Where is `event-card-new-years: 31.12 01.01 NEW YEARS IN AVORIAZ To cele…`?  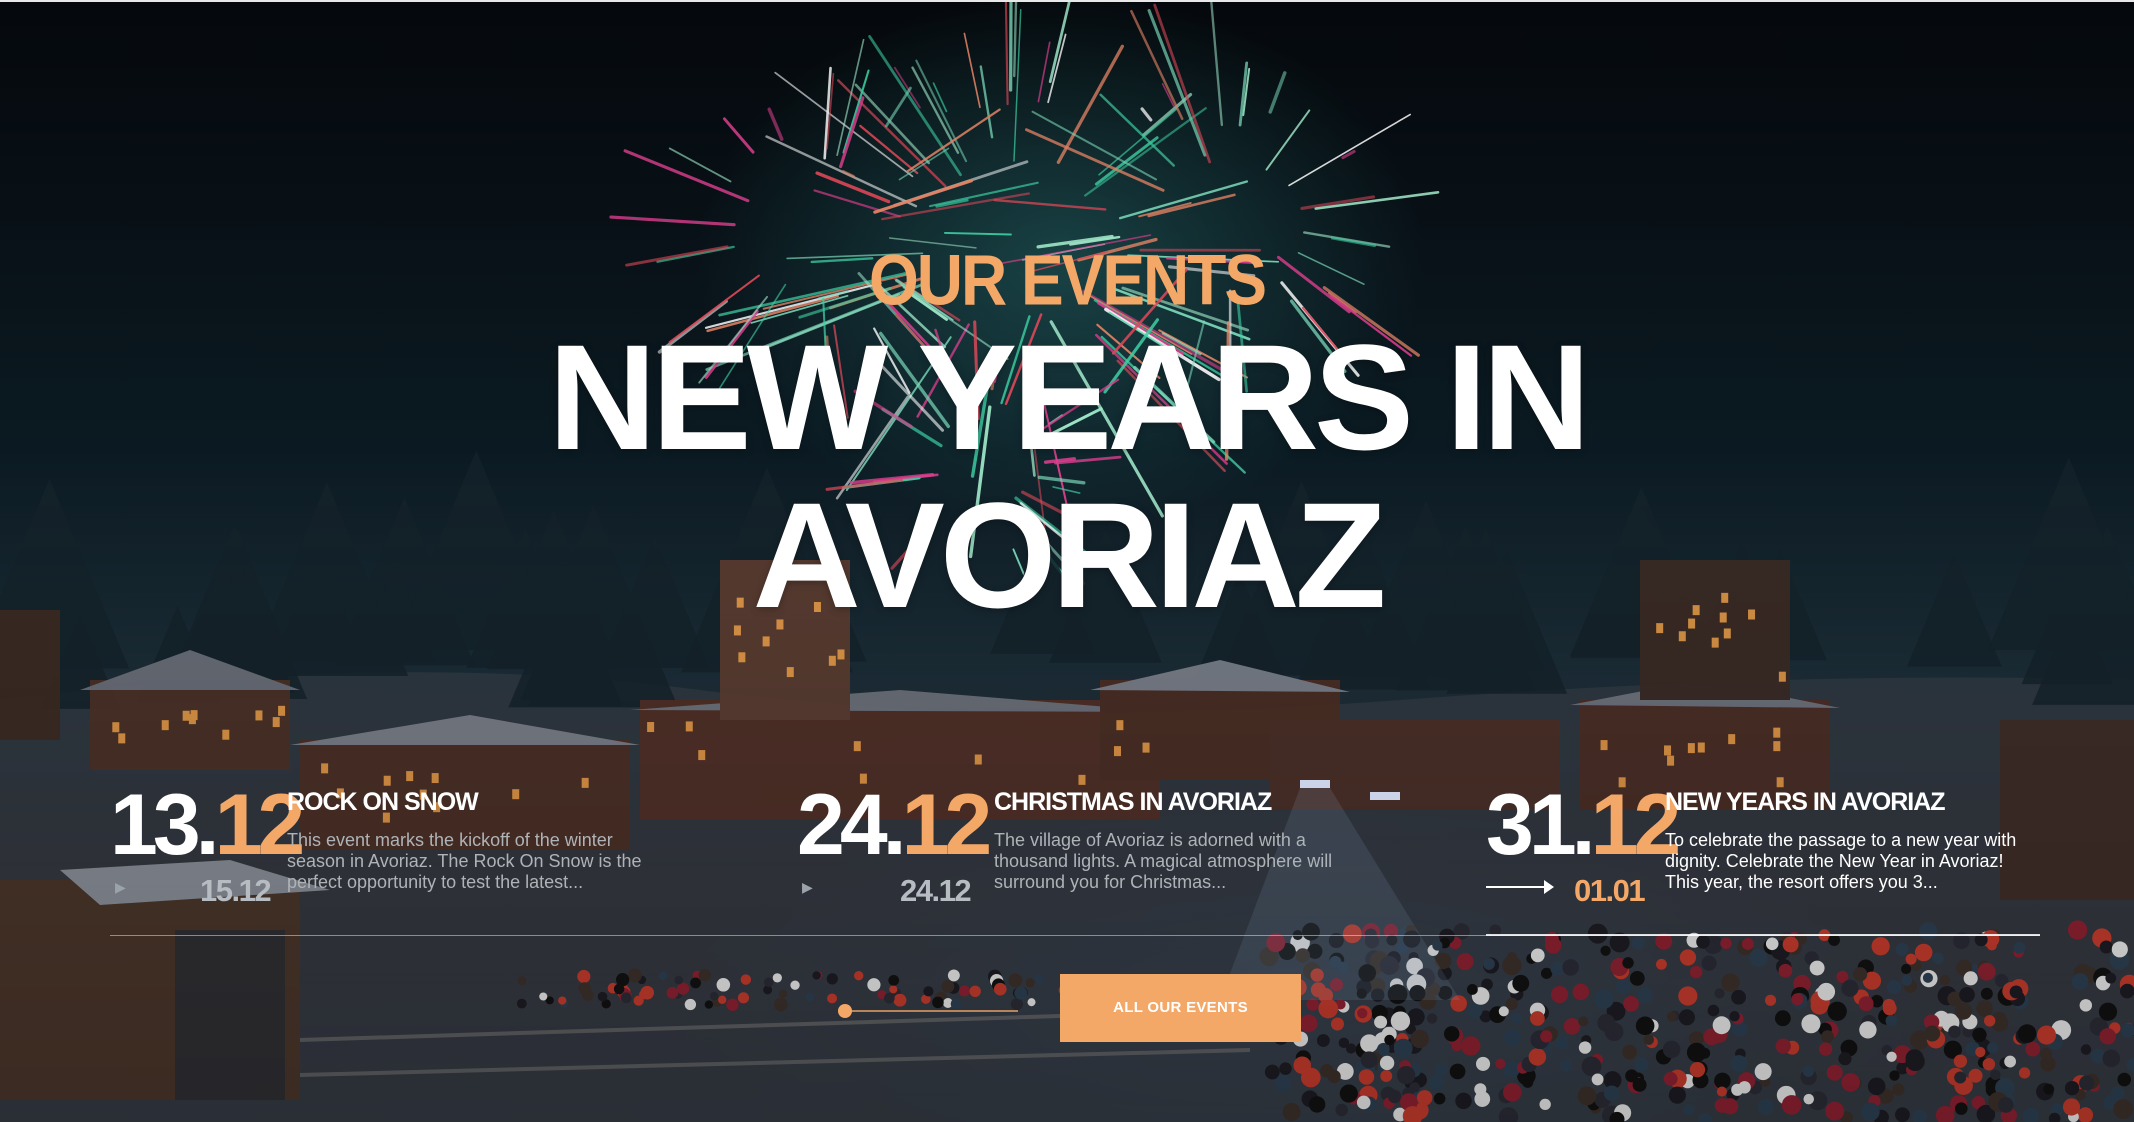 event-card-new-years: 31.12 01.01 NEW YEARS IN AVORIAZ To cele… is located at coordinates (1766, 845).